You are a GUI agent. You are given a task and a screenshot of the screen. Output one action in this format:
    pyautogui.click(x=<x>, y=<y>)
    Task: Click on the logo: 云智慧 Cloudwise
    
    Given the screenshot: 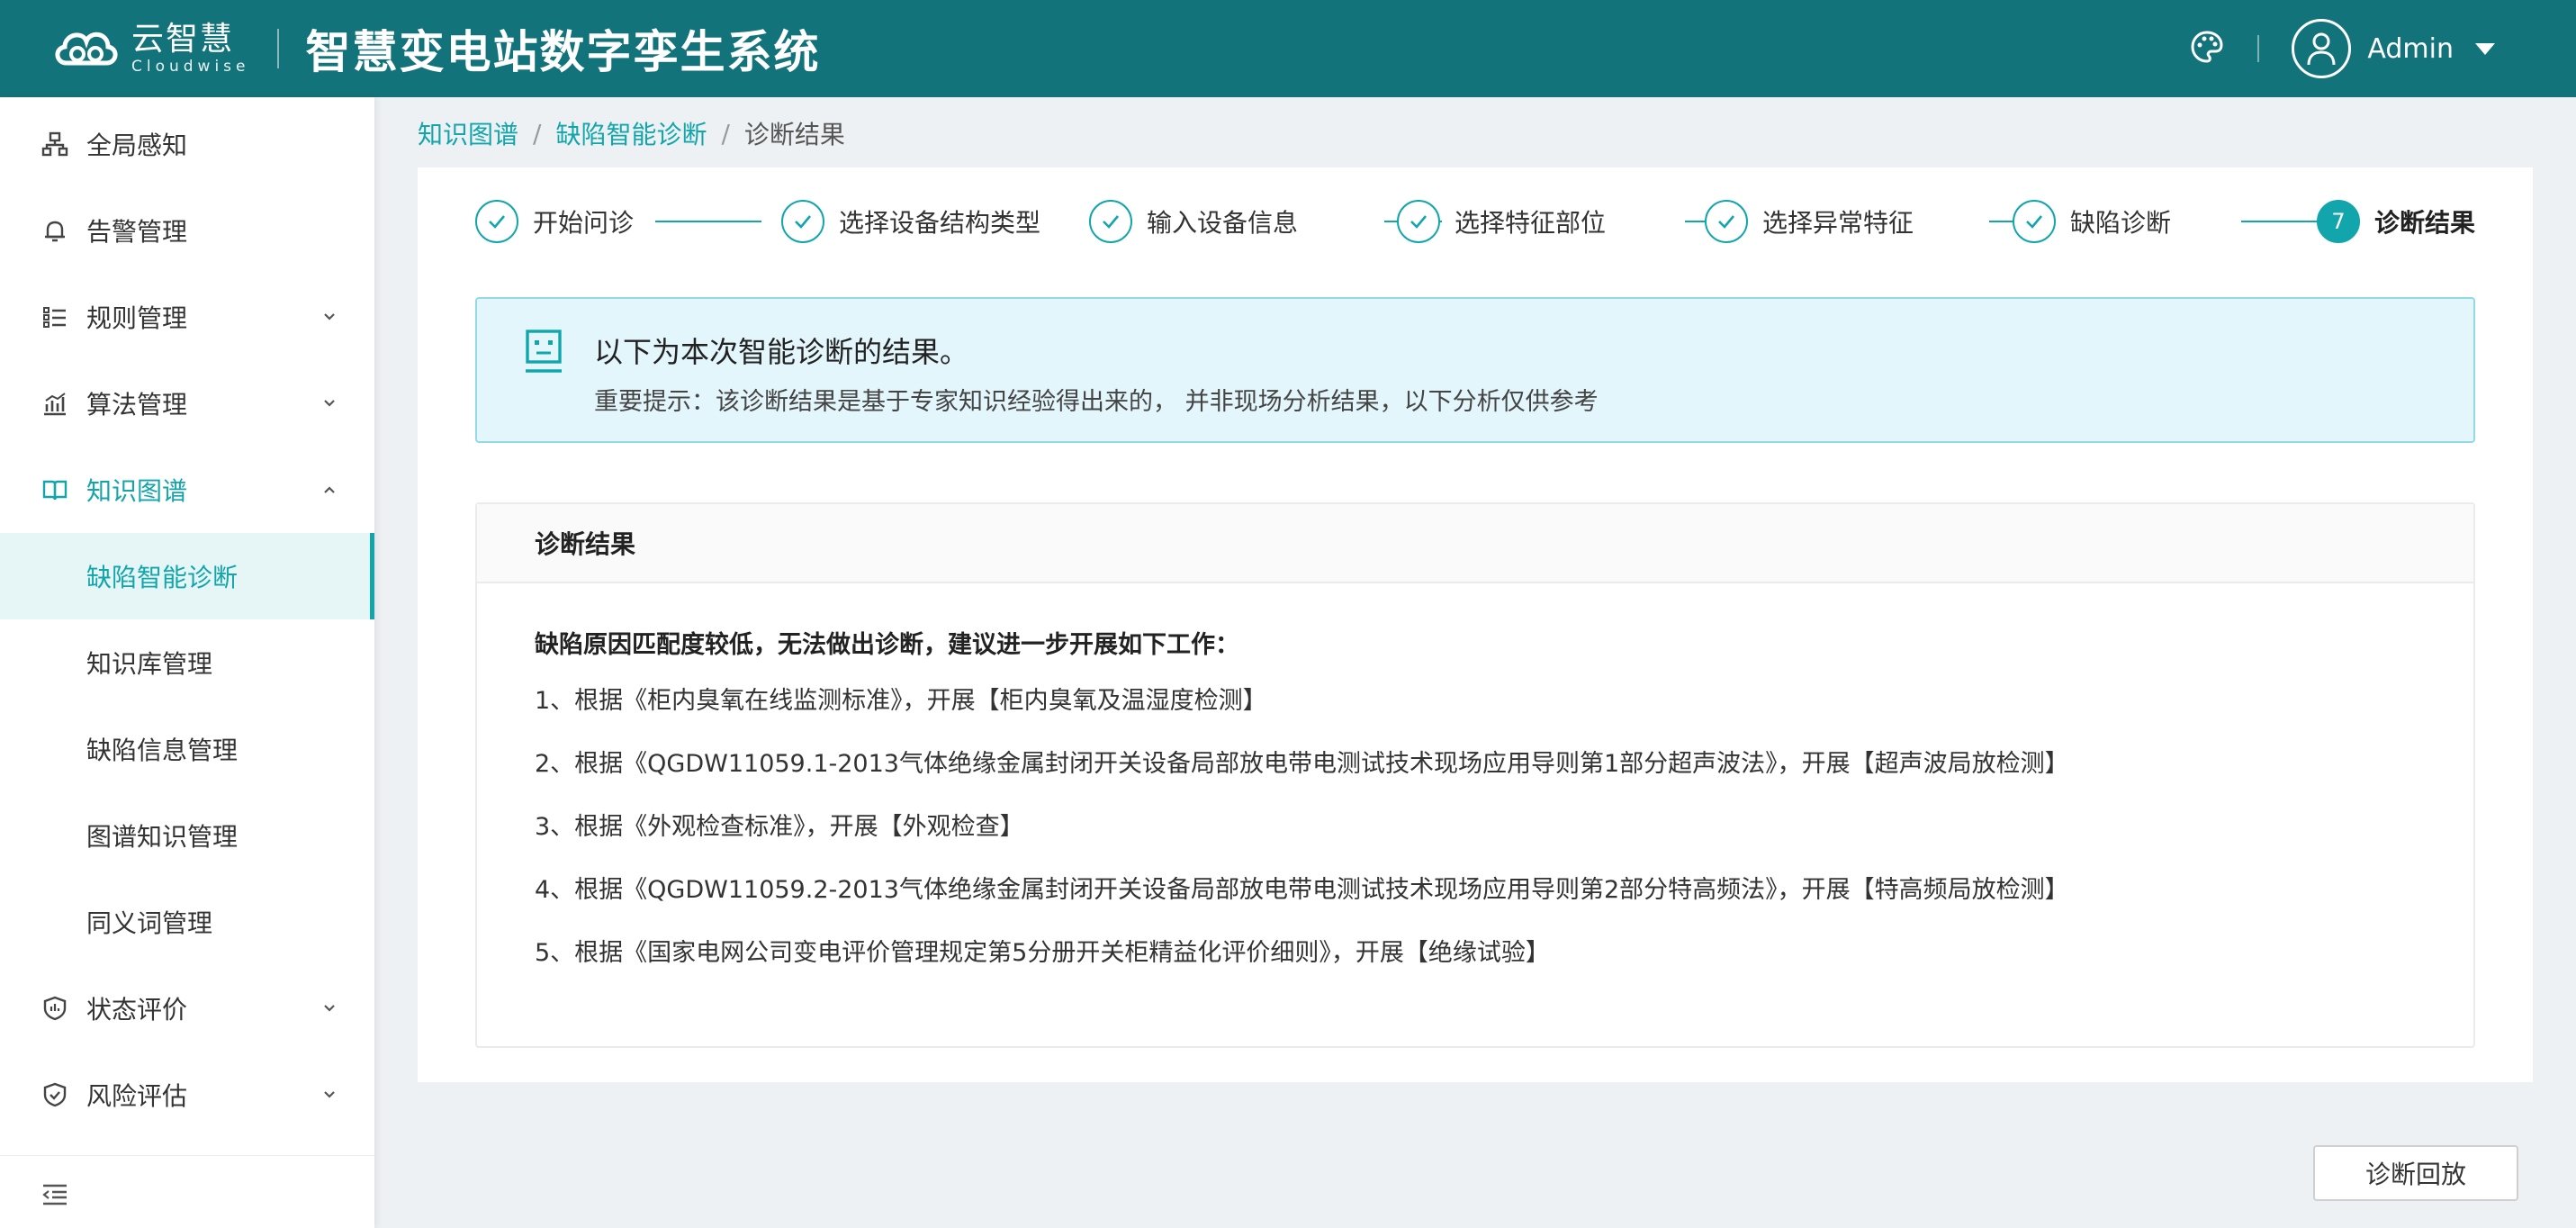 What is the action you would take?
    pyautogui.click(x=150, y=49)
    